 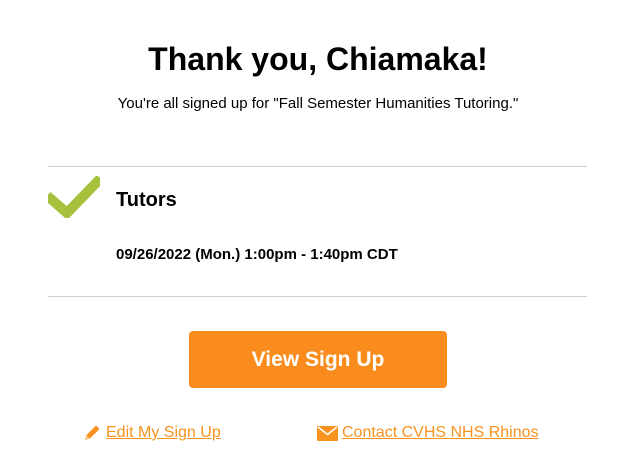 I want to click on slot-datetime: 09/26/2022 (Mon.) 1:00pm - 1:40pm CDT, so click(x=257, y=254).